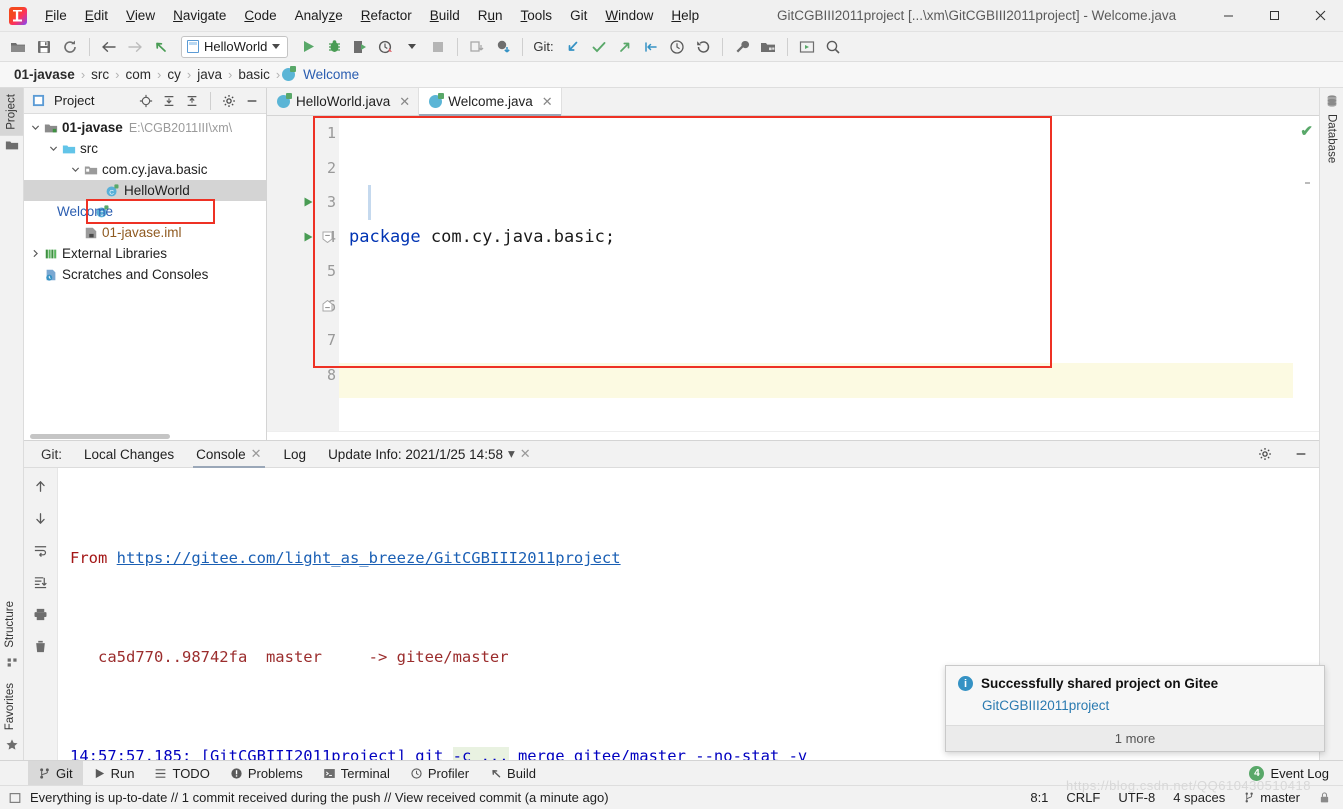  I want to click on search-icon, so click(833, 47).